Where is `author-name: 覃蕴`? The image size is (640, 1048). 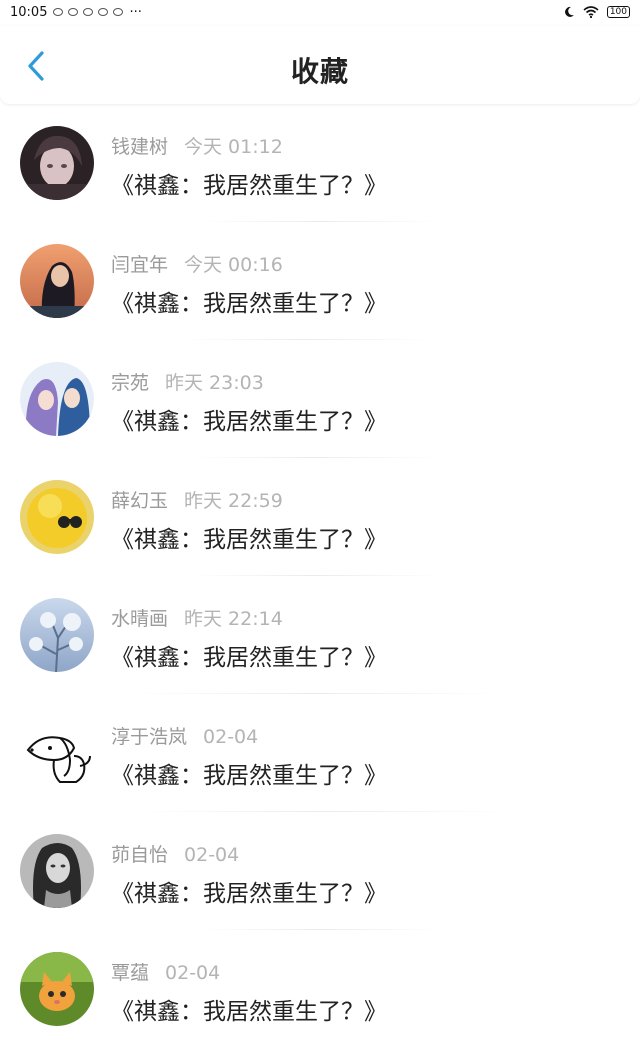
author-name: 覃蕴 is located at coordinates (130, 973).